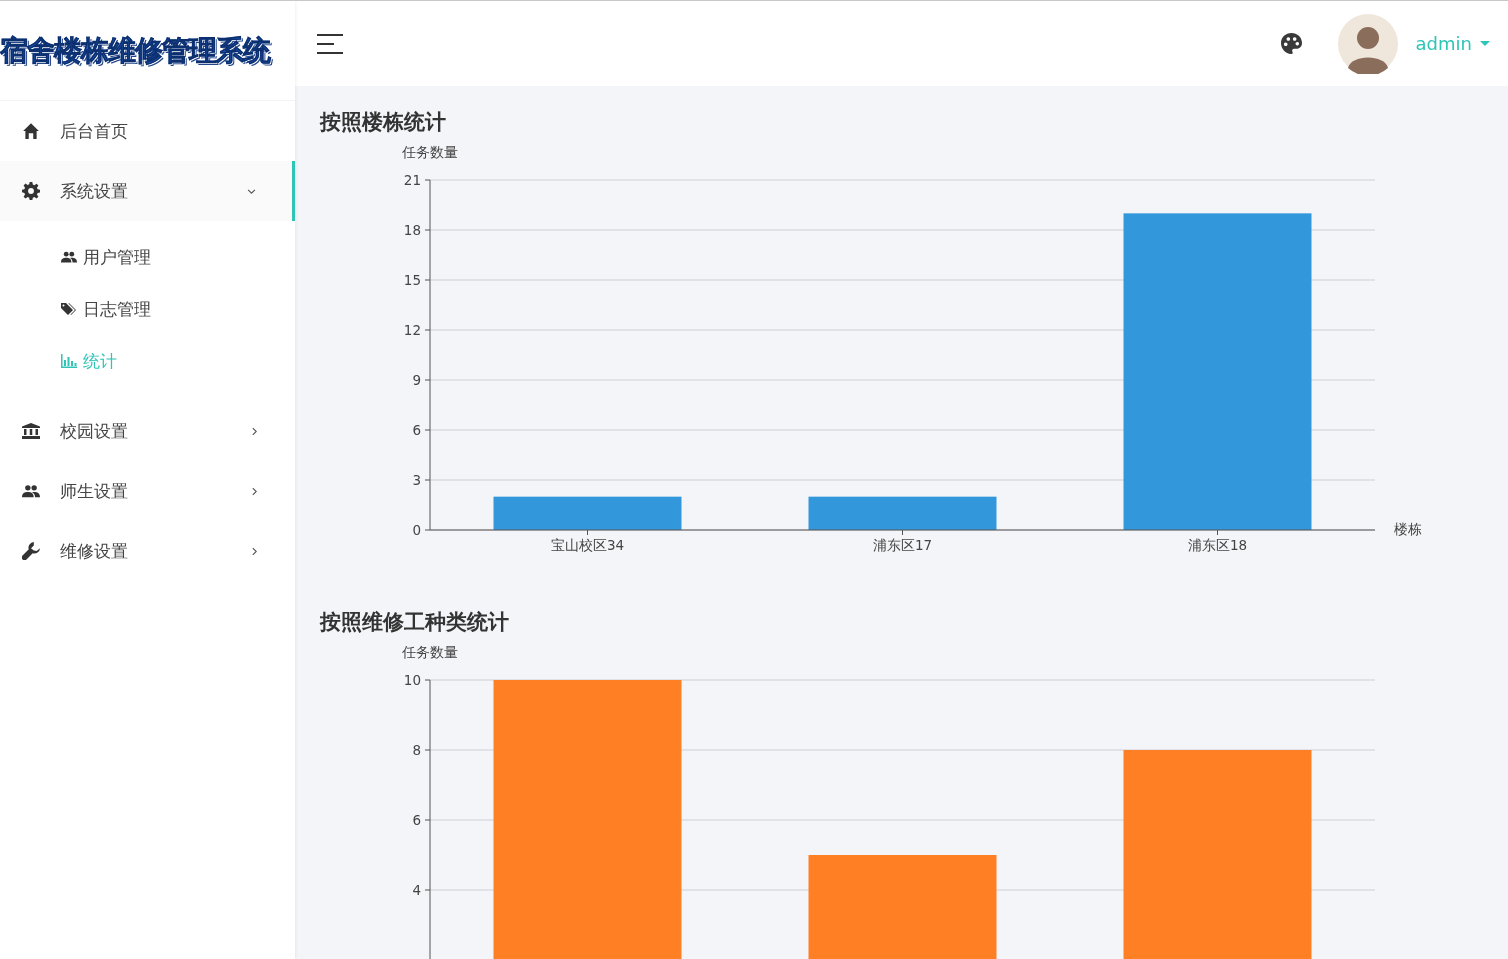  What do you see at coordinates (135, 50) in the screenshot?
I see `app-logo-title: 宿舍楼栋维修管理系统` at bounding box center [135, 50].